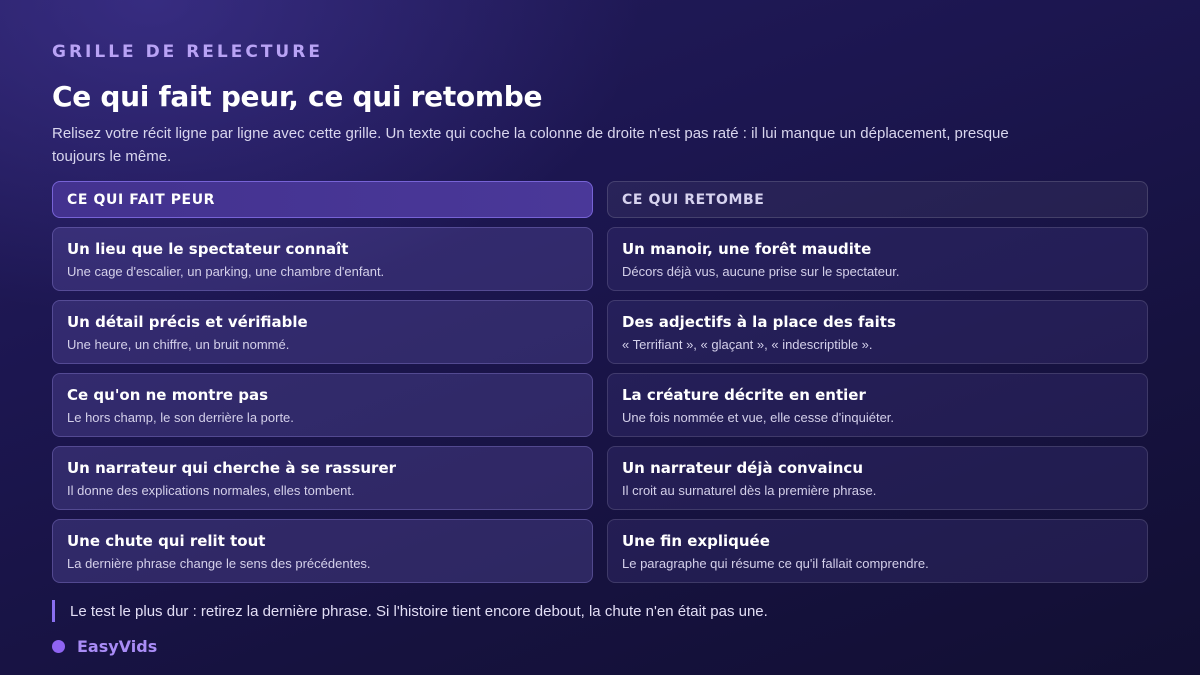  I want to click on card-title: Un narrateur qui cherche à se rassurer, so click(232, 467).